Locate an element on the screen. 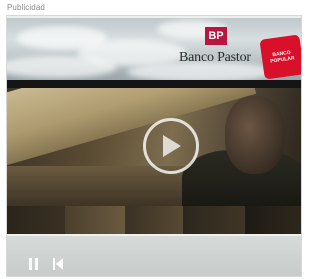 This screenshot has height=279, width=320. banco-pastor-logo: BP is located at coordinates (216, 36).